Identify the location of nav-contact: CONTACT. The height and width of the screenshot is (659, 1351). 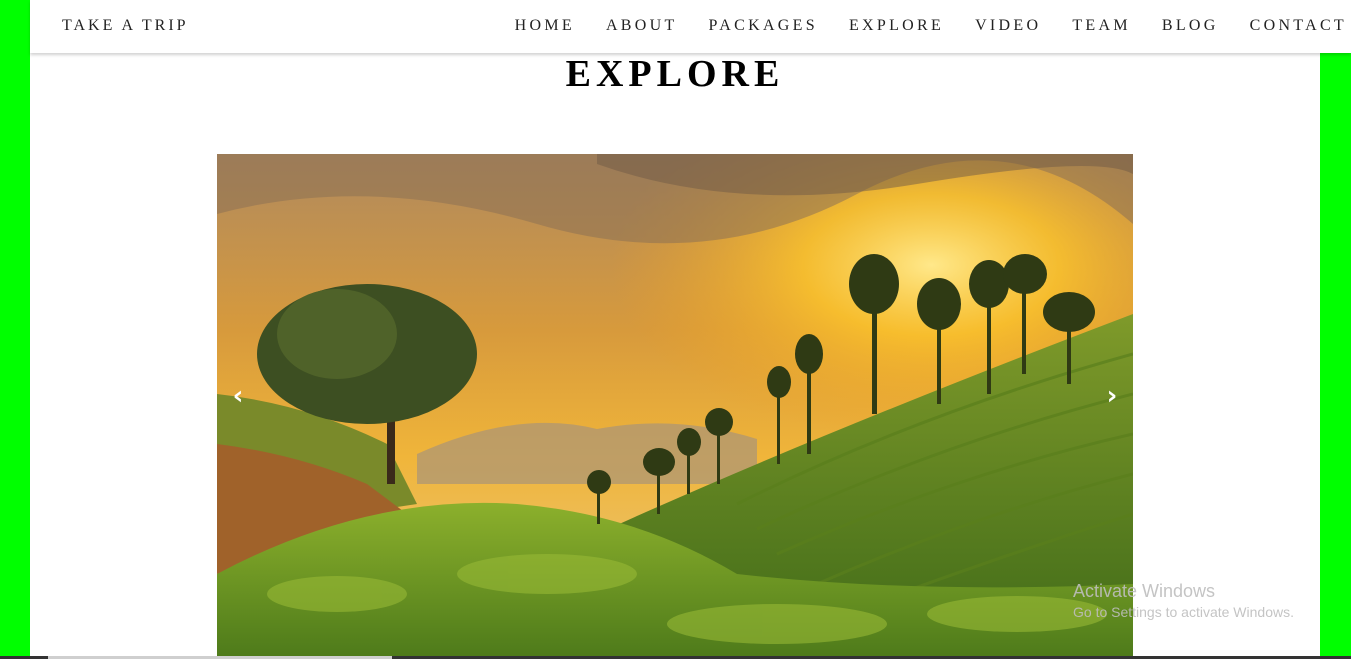
(1298, 26).